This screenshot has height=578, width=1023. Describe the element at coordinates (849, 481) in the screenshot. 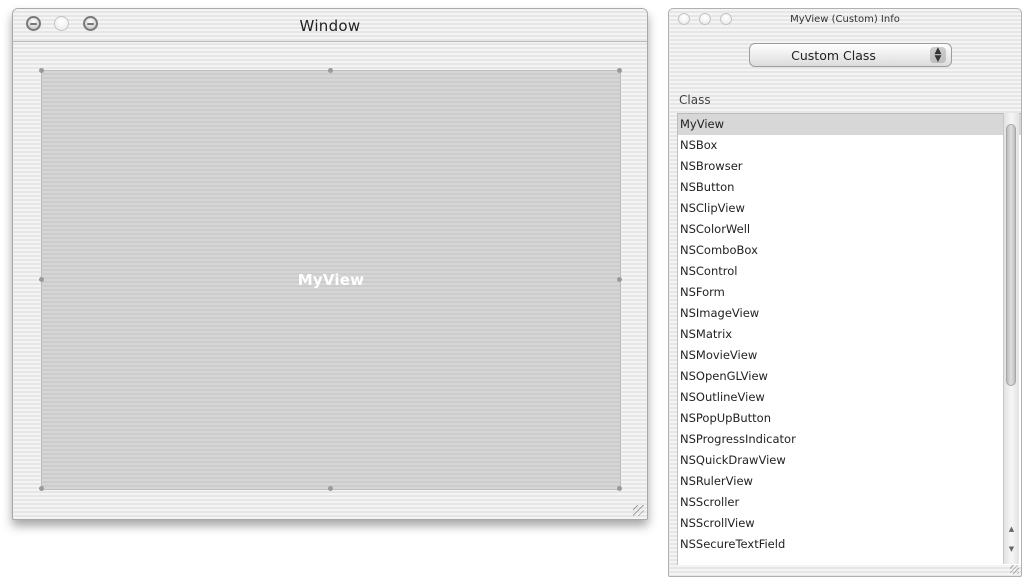

I see `list-item: NSRulerView` at that location.